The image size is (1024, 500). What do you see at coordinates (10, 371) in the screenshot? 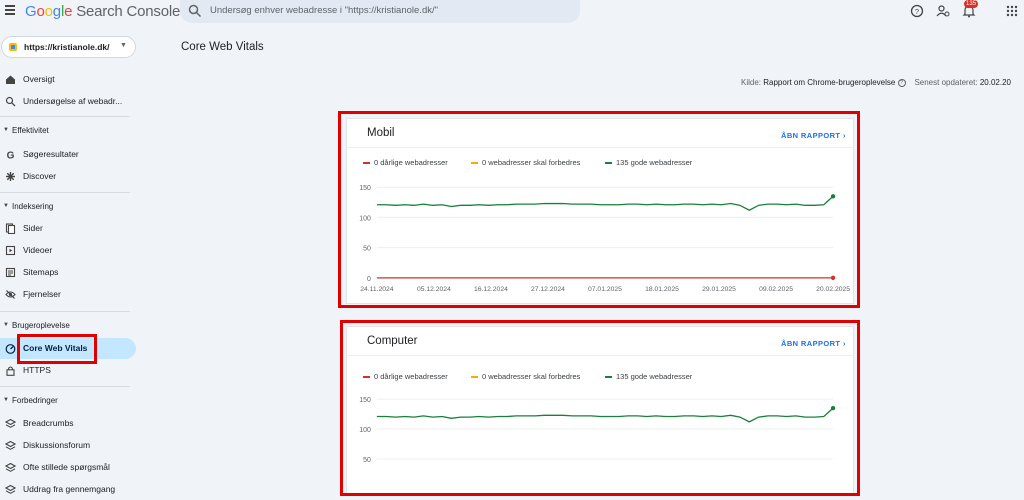
I see `lock-icon` at bounding box center [10, 371].